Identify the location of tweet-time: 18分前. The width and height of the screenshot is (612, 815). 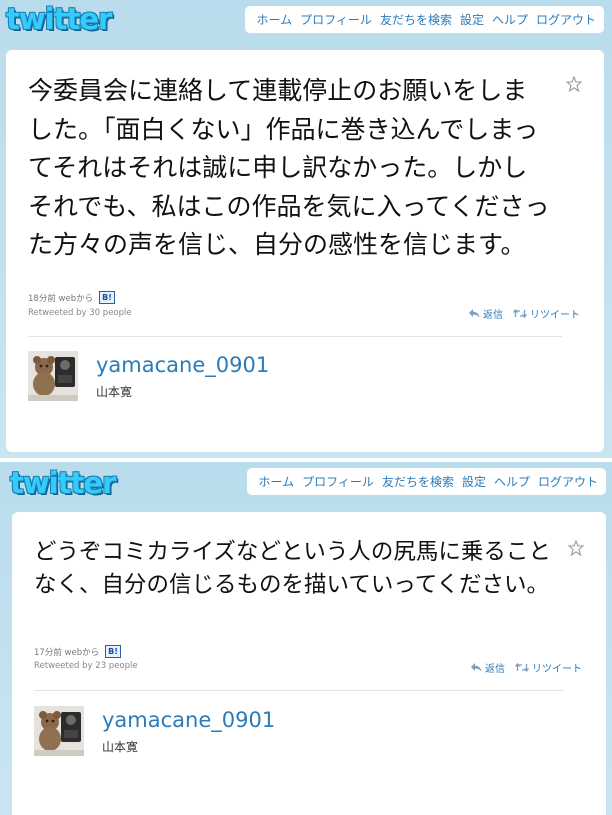
(42, 298).